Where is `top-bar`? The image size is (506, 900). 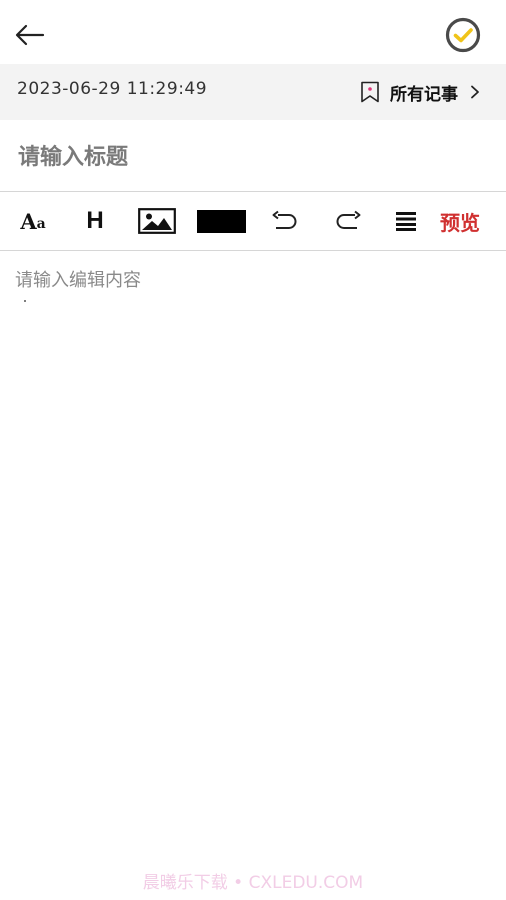
top-bar is located at coordinates (253, 32).